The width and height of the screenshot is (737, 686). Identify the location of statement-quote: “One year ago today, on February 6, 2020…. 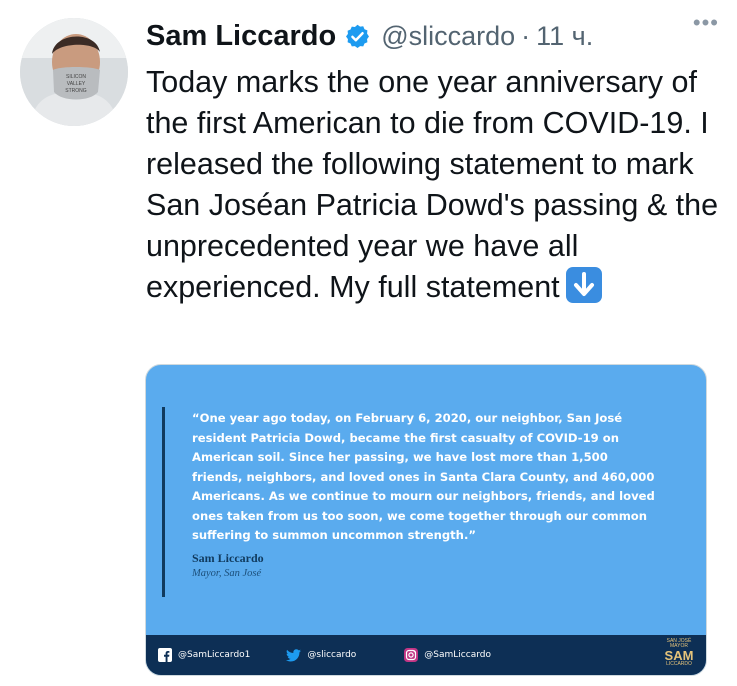
(423, 476).